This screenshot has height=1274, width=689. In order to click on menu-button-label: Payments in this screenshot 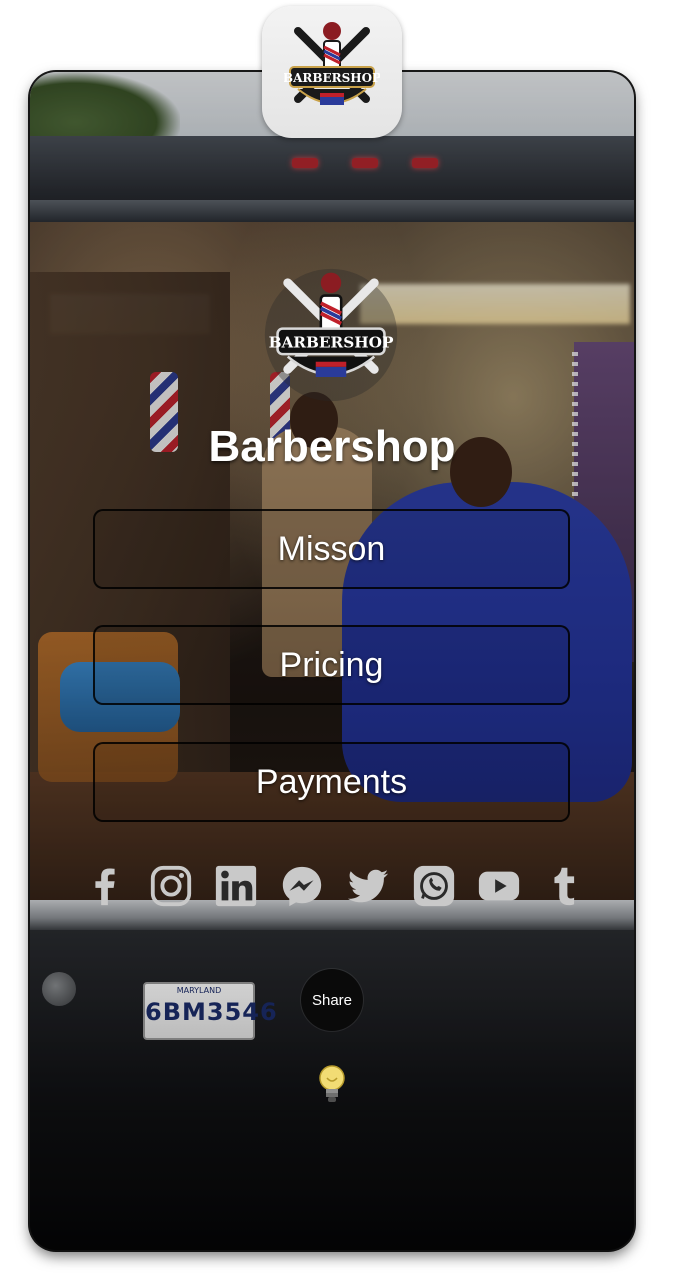, I will do `click(331, 781)`.